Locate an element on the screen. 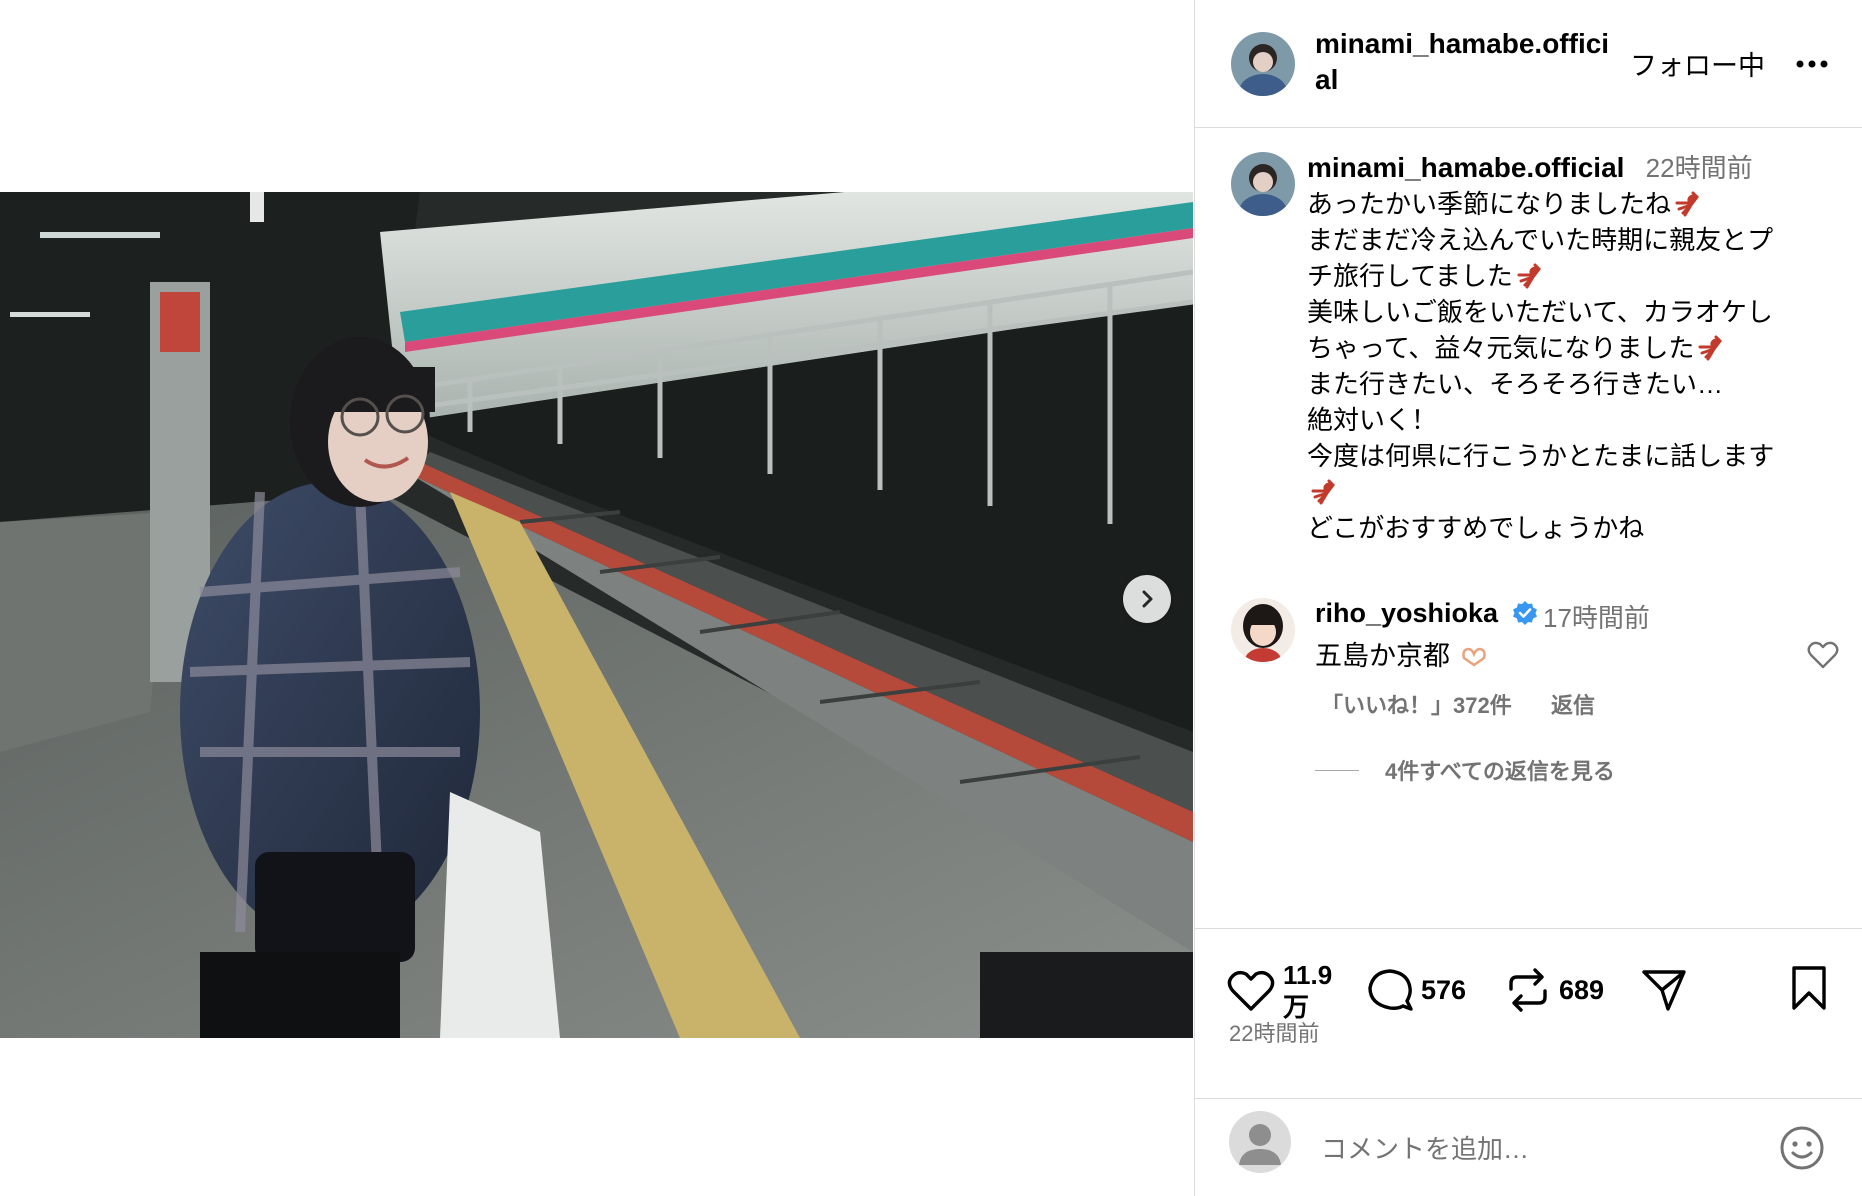  caption-line-text: まだまだ冷え込んでいた時期に親友とプ is located at coordinates (1540, 240).